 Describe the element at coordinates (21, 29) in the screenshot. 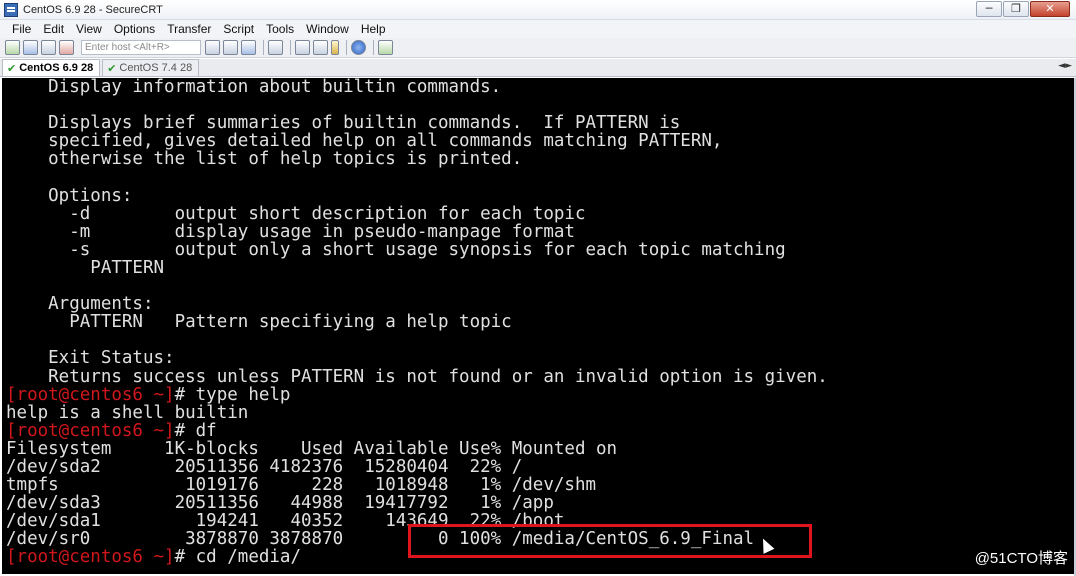

I see `menu-file: File` at that location.